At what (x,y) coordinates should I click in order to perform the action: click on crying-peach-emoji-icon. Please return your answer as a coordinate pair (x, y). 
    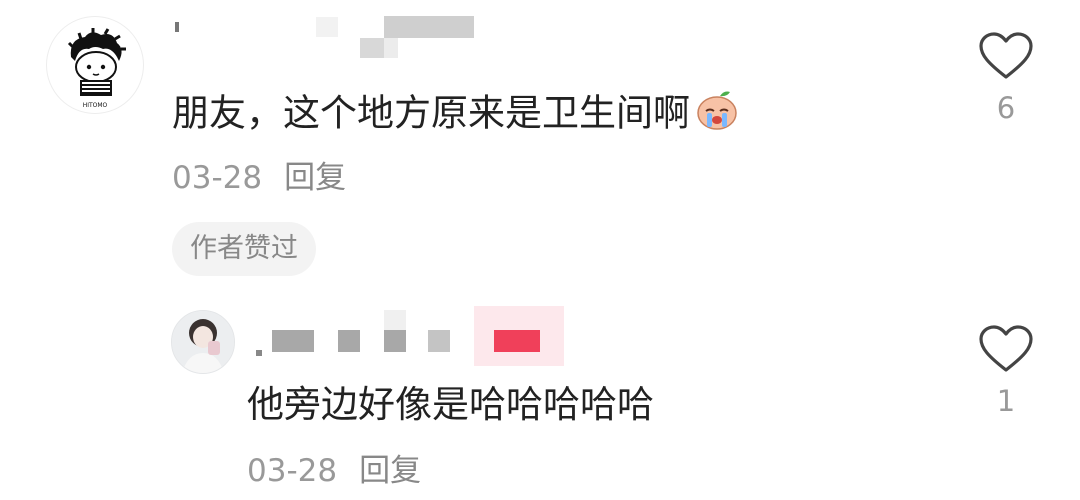
    Looking at the image, I should click on (717, 115).